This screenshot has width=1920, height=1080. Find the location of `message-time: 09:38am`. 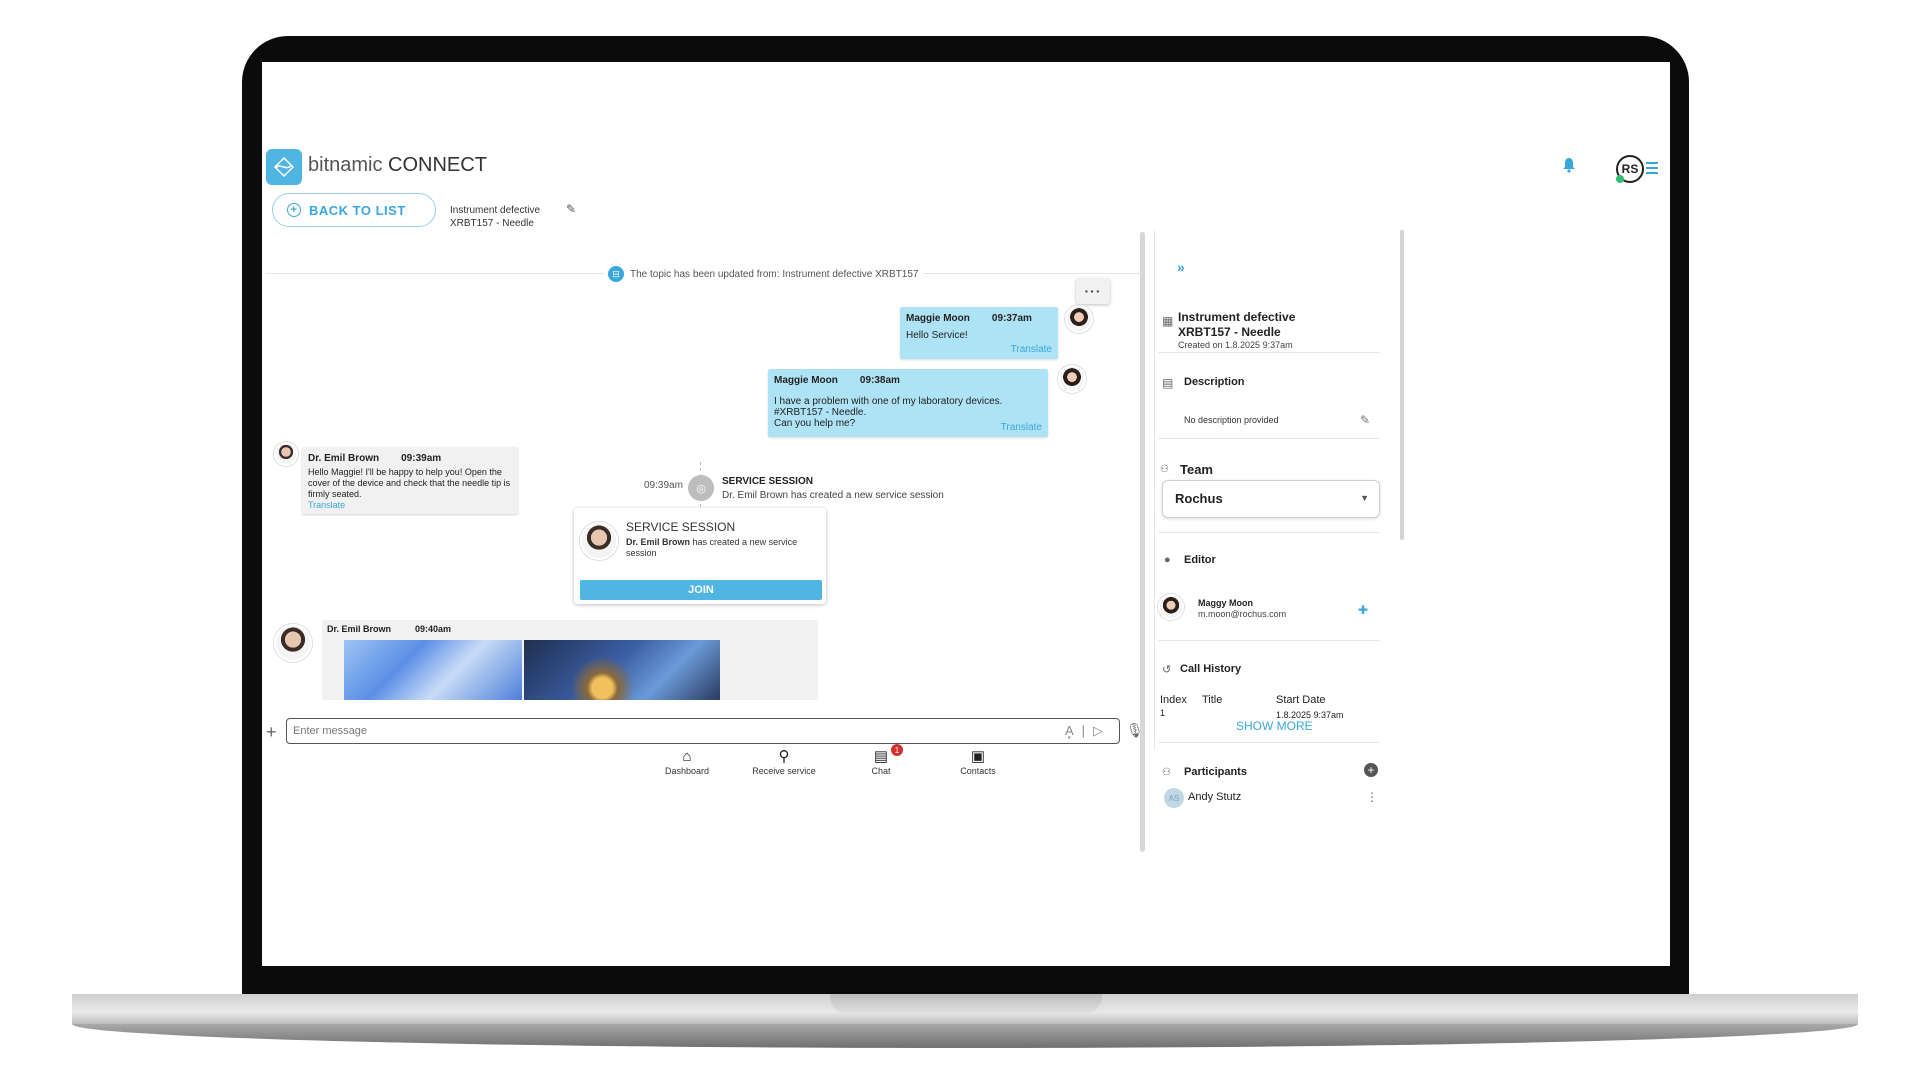

message-time: 09:38am is located at coordinates (879, 380).